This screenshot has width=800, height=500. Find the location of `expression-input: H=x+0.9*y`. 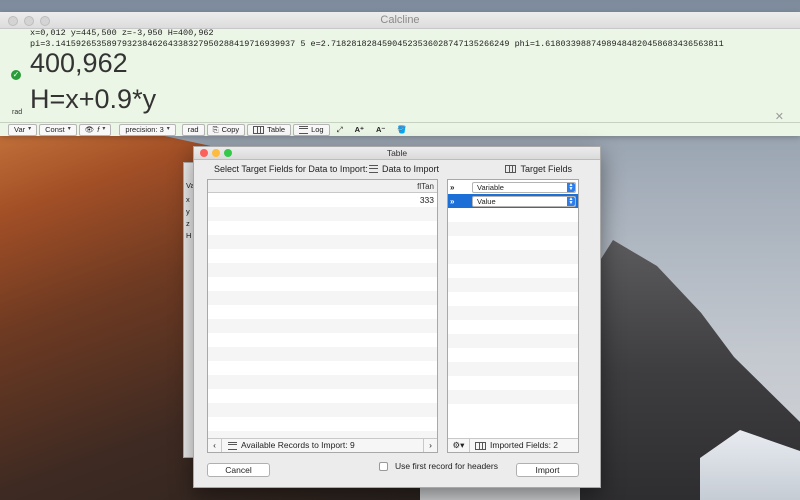

expression-input: H=x+0.9*y is located at coordinates (93, 99).